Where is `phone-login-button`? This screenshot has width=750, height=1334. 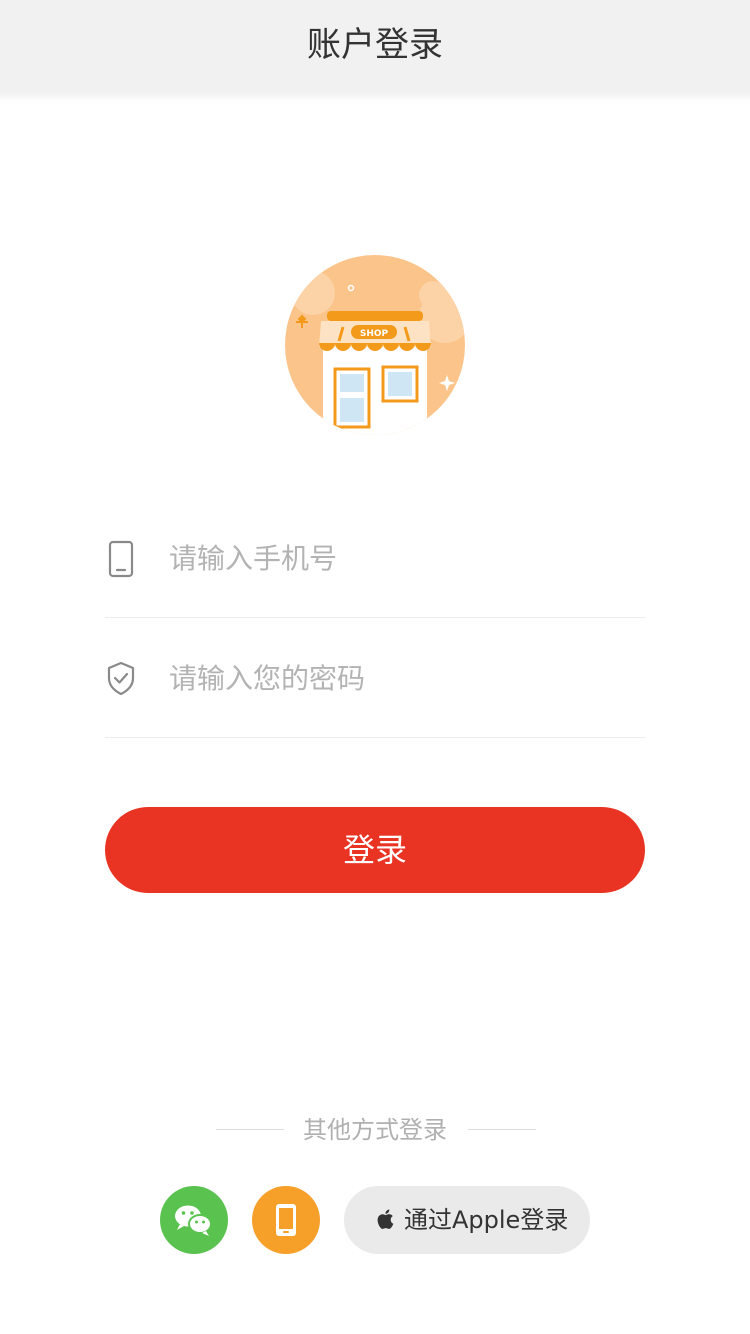
phone-login-button is located at coordinates (286, 1220).